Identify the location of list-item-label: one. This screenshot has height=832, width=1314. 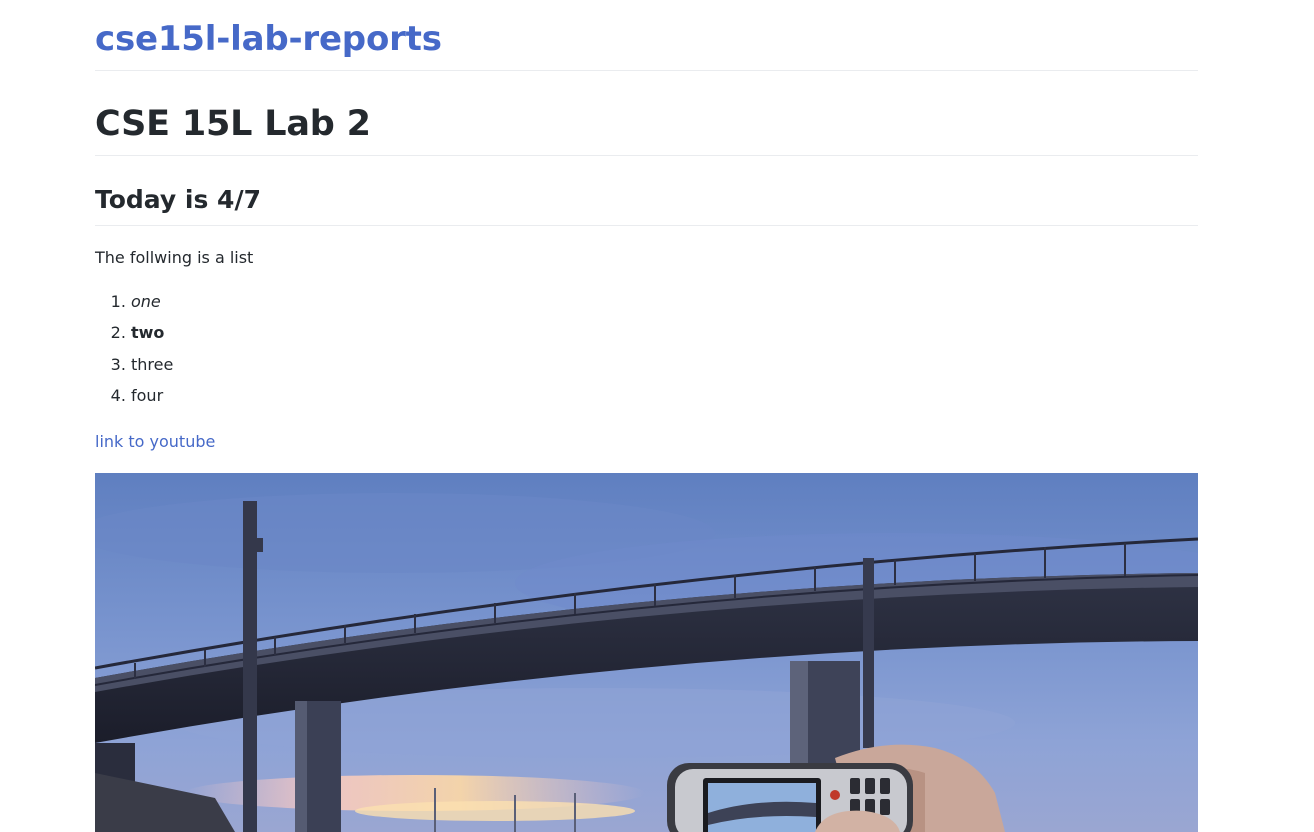
(146, 301).